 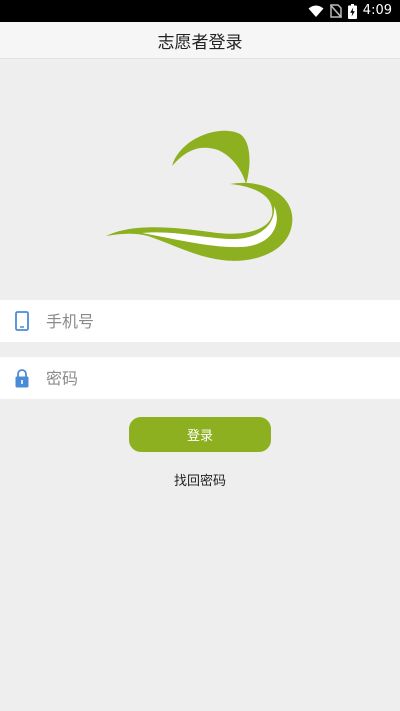 I want to click on page-title: 志愿者登录, so click(x=200, y=42).